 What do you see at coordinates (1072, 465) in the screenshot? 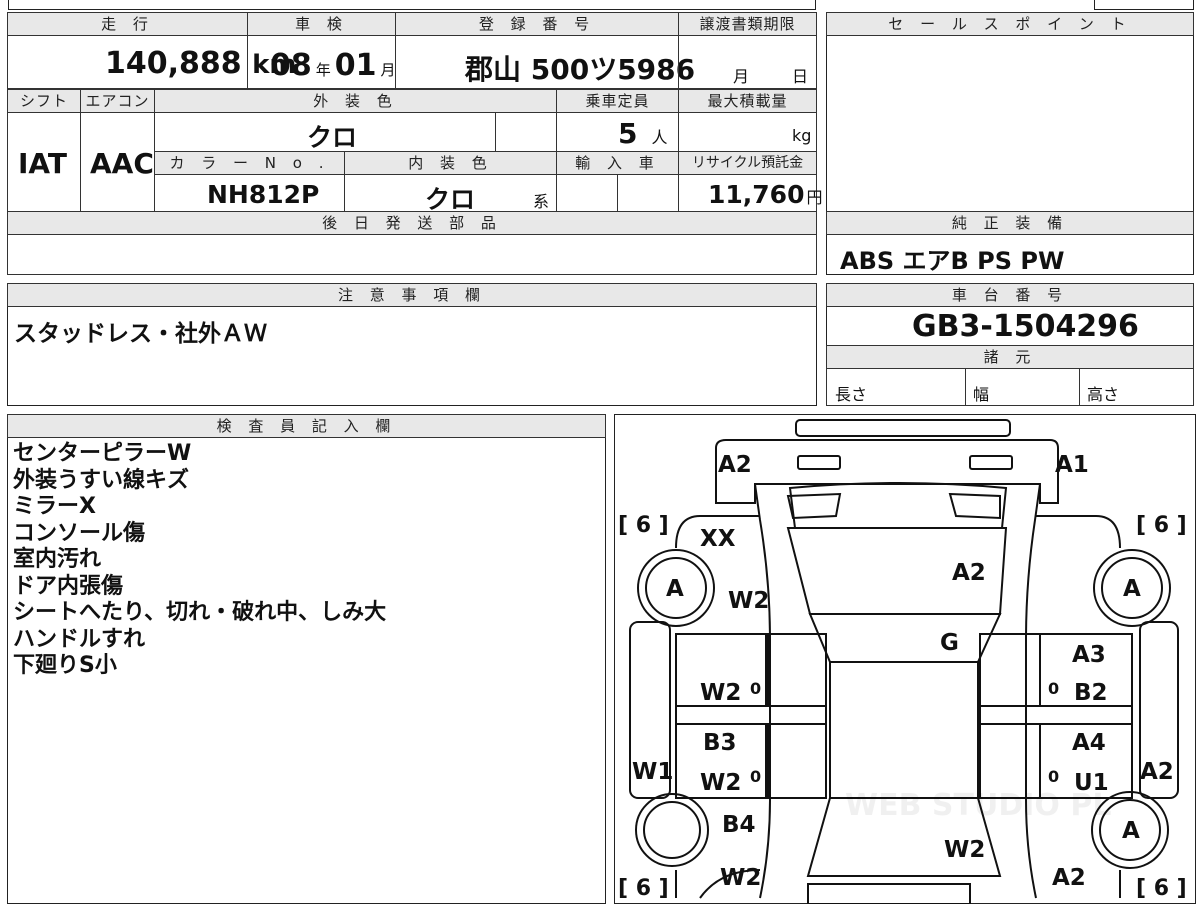
I see `damage-label: A1` at bounding box center [1072, 465].